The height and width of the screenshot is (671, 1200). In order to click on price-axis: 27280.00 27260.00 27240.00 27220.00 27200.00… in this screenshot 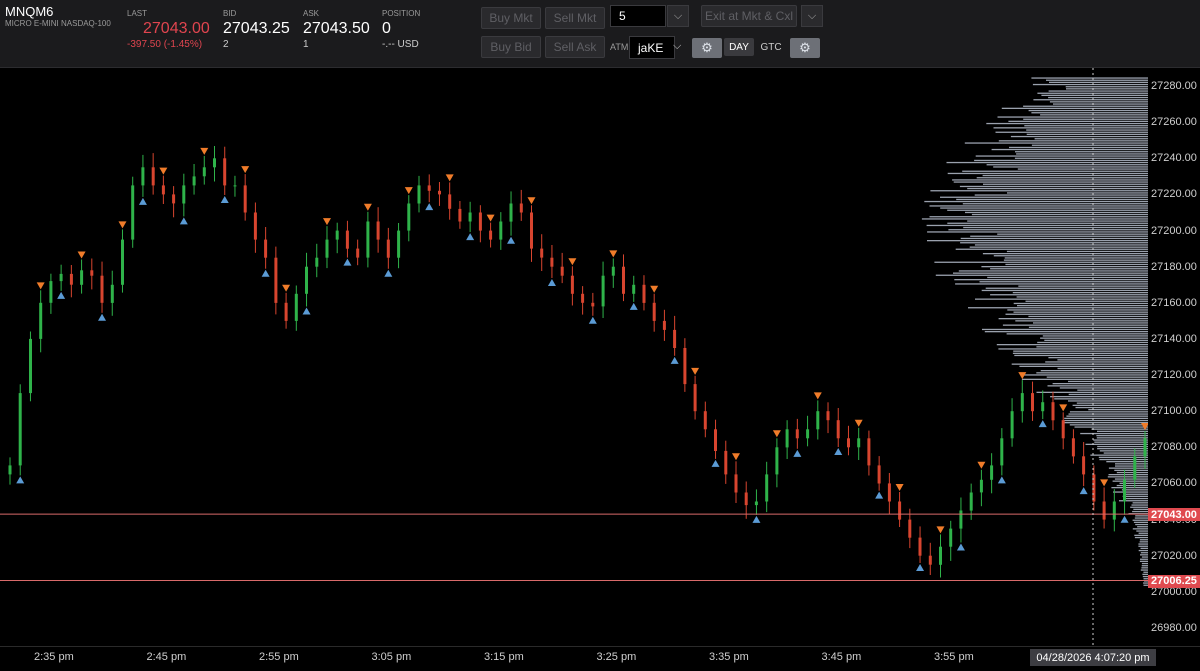, I will do `click(1174, 357)`.